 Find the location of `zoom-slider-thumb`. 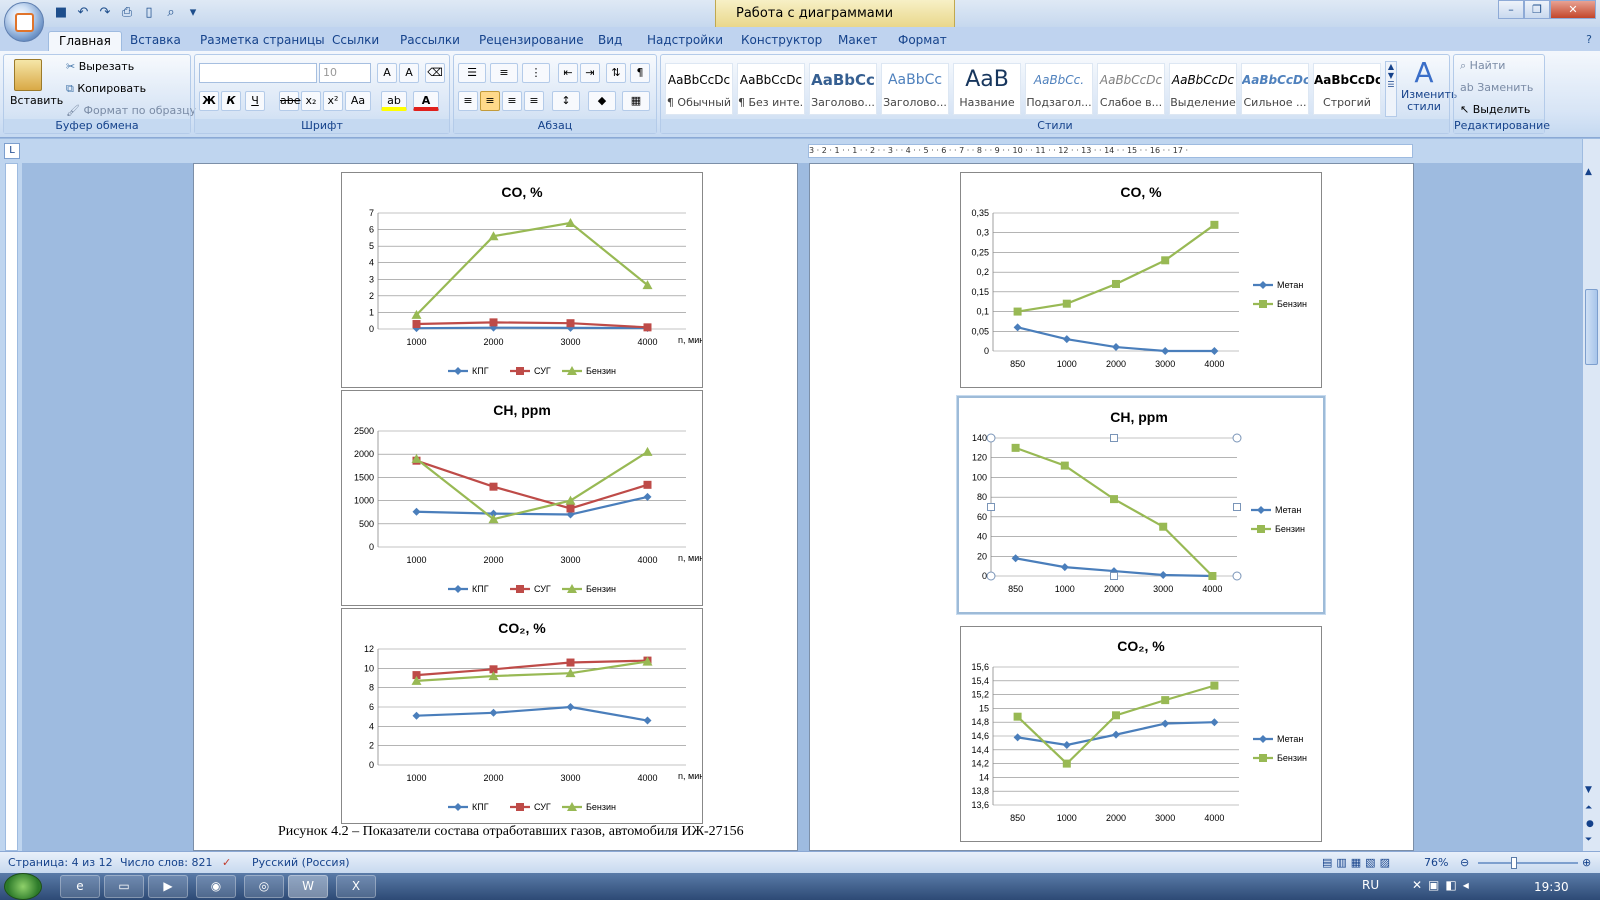

zoom-slider-thumb is located at coordinates (1514, 863).